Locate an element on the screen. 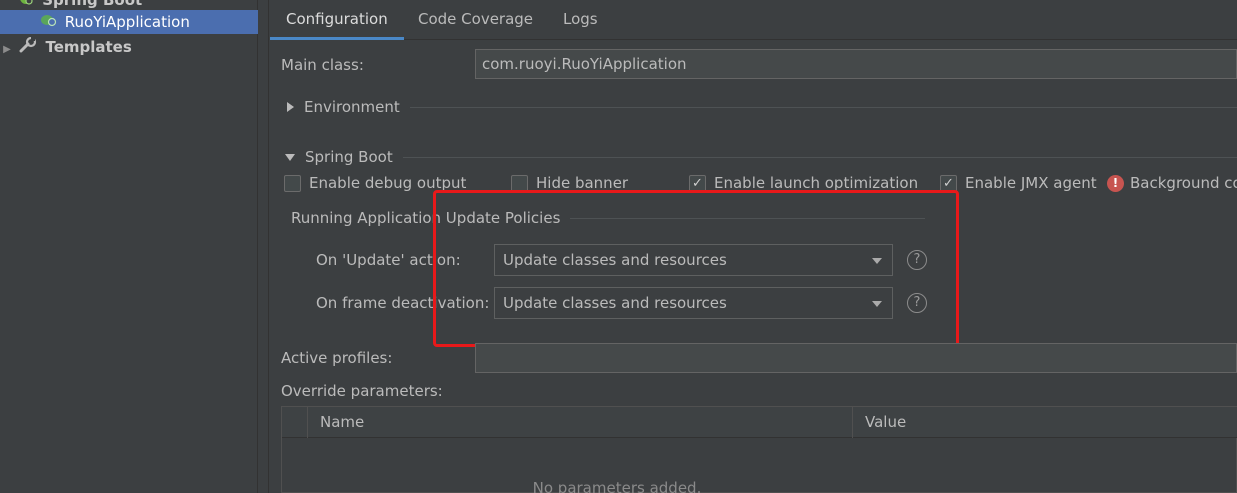 The width and height of the screenshot is (1237, 493). collapsed-arrow-icon is located at coordinates (290, 107).